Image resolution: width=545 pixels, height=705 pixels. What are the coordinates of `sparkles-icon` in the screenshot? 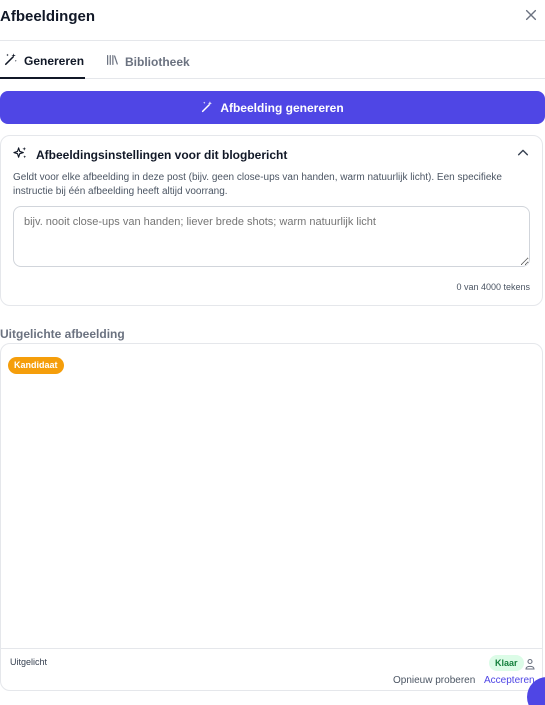 It's located at (20, 155).